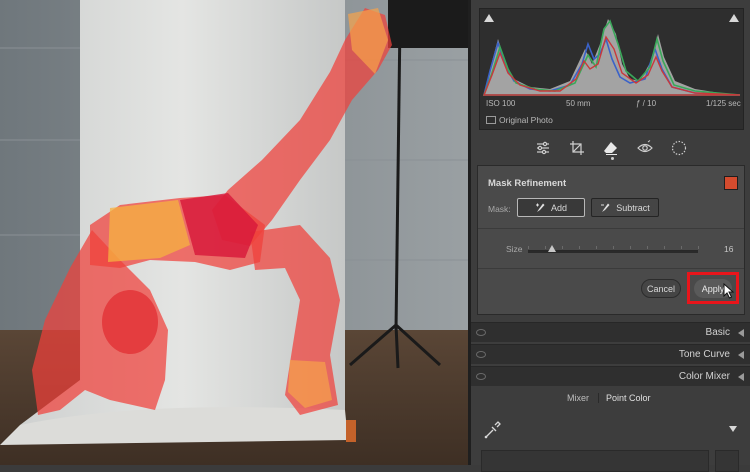  I want to click on mask-overlay-color-swatch, so click(731, 183).